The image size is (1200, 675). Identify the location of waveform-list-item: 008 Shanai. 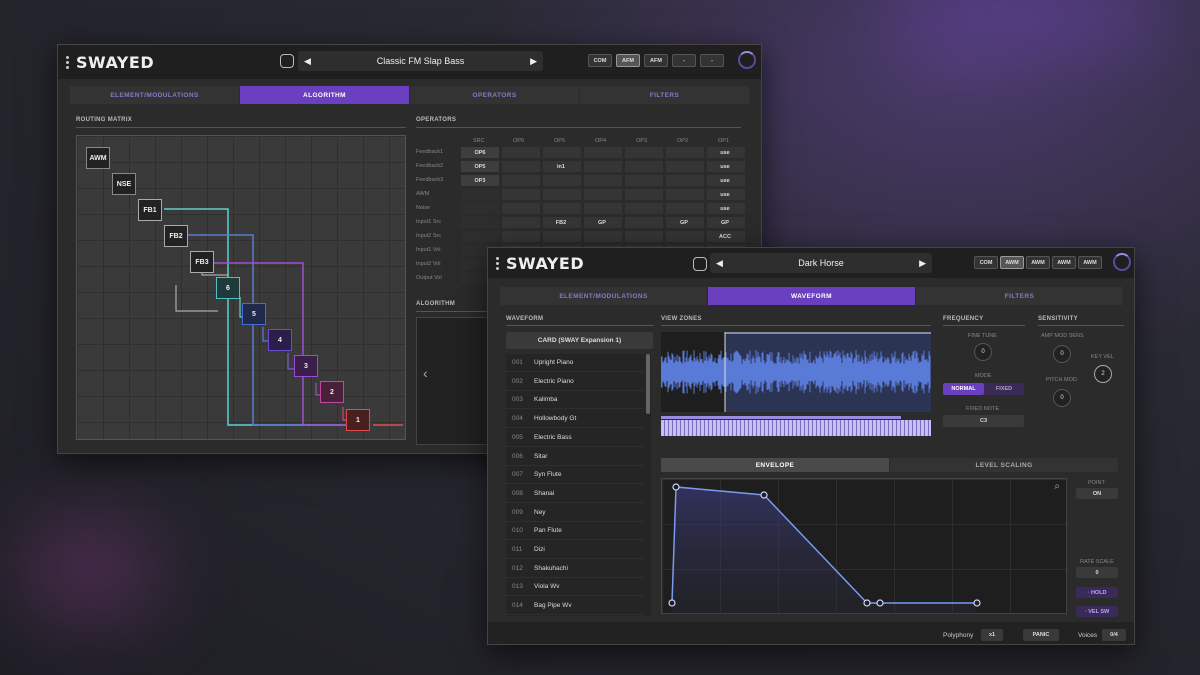
(575, 494).